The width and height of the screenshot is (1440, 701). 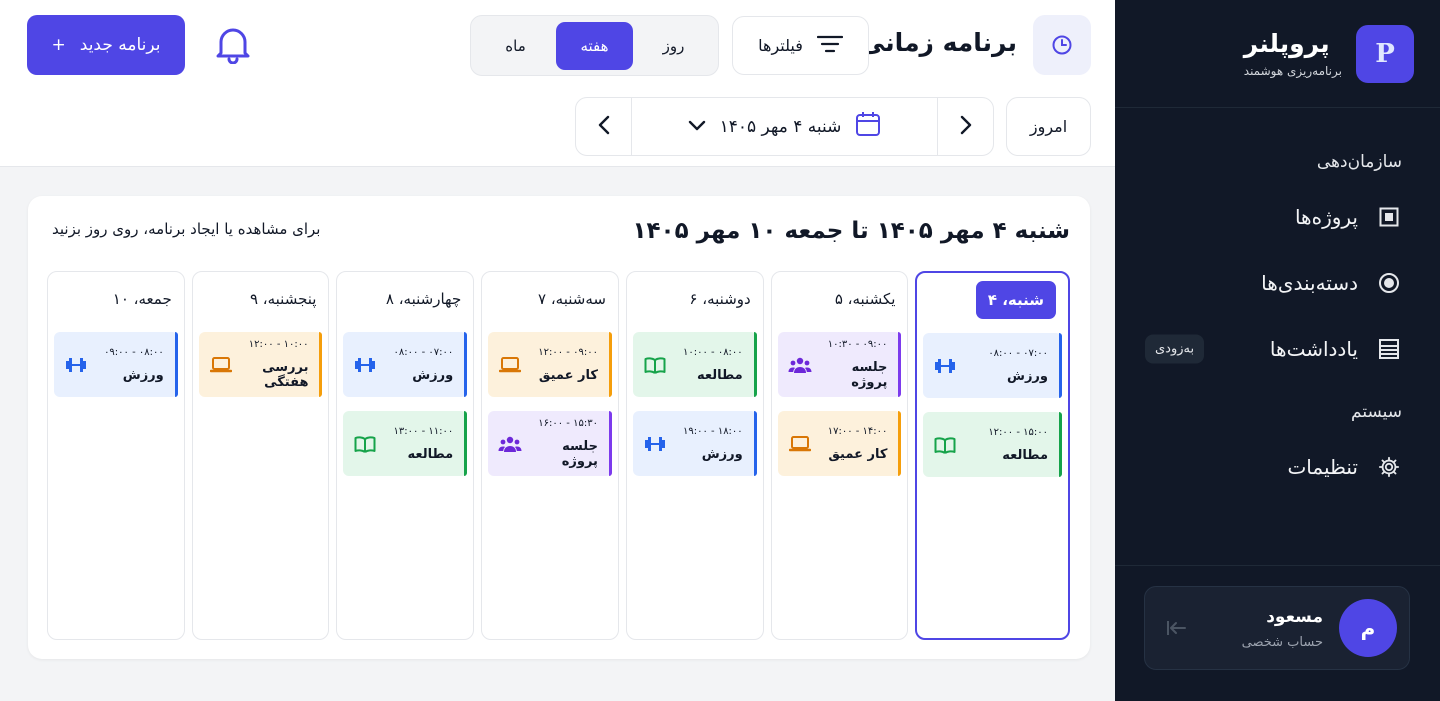 What do you see at coordinates (1322, 467) in the screenshot?
I see `sidebar-item-label: تنظیمات` at bounding box center [1322, 467].